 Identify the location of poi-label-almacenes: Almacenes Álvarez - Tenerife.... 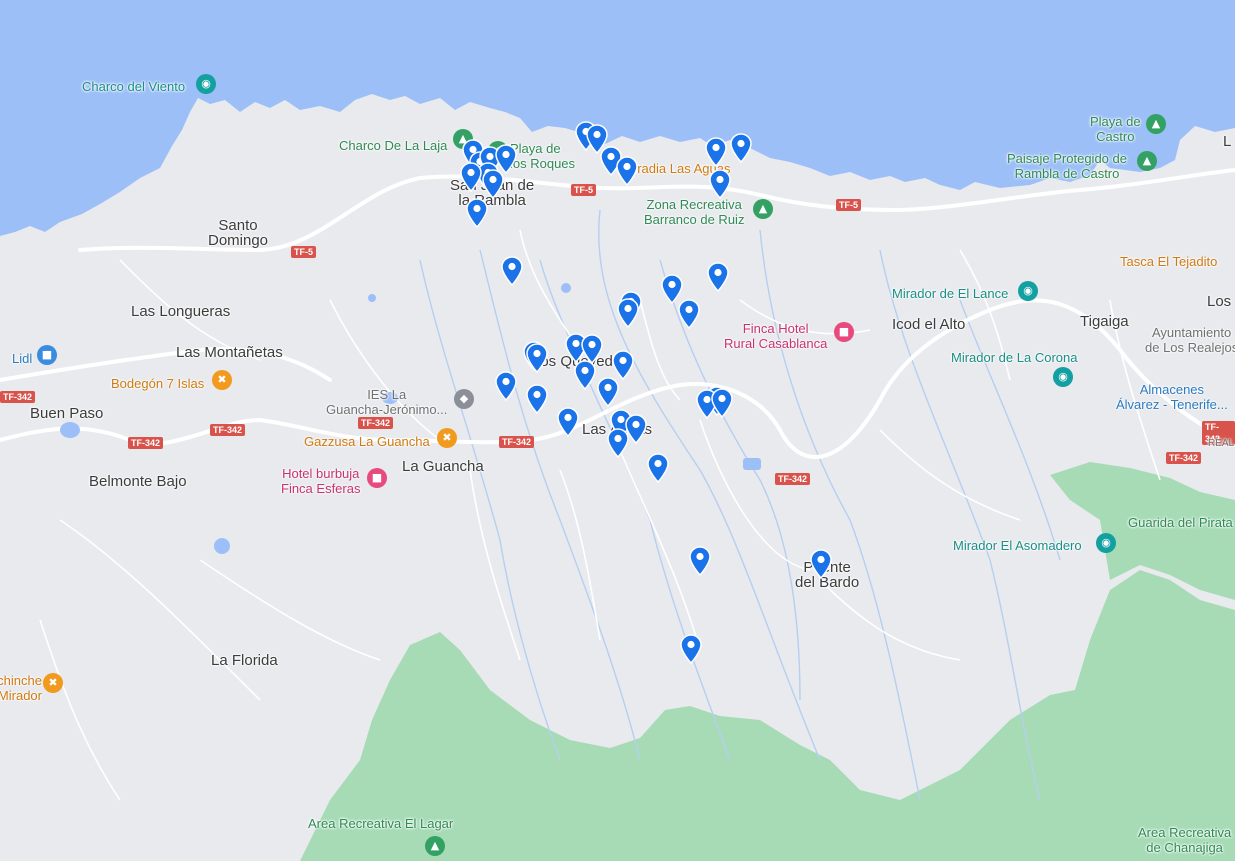
(1172, 397).